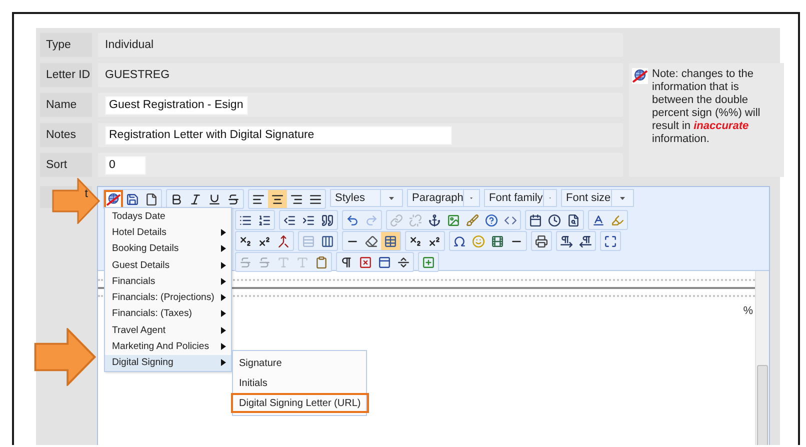 Image resolution: width=806 pixels, height=447 pixels. What do you see at coordinates (66, 105) in the screenshot?
I see `field-label: Name` at bounding box center [66, 105].